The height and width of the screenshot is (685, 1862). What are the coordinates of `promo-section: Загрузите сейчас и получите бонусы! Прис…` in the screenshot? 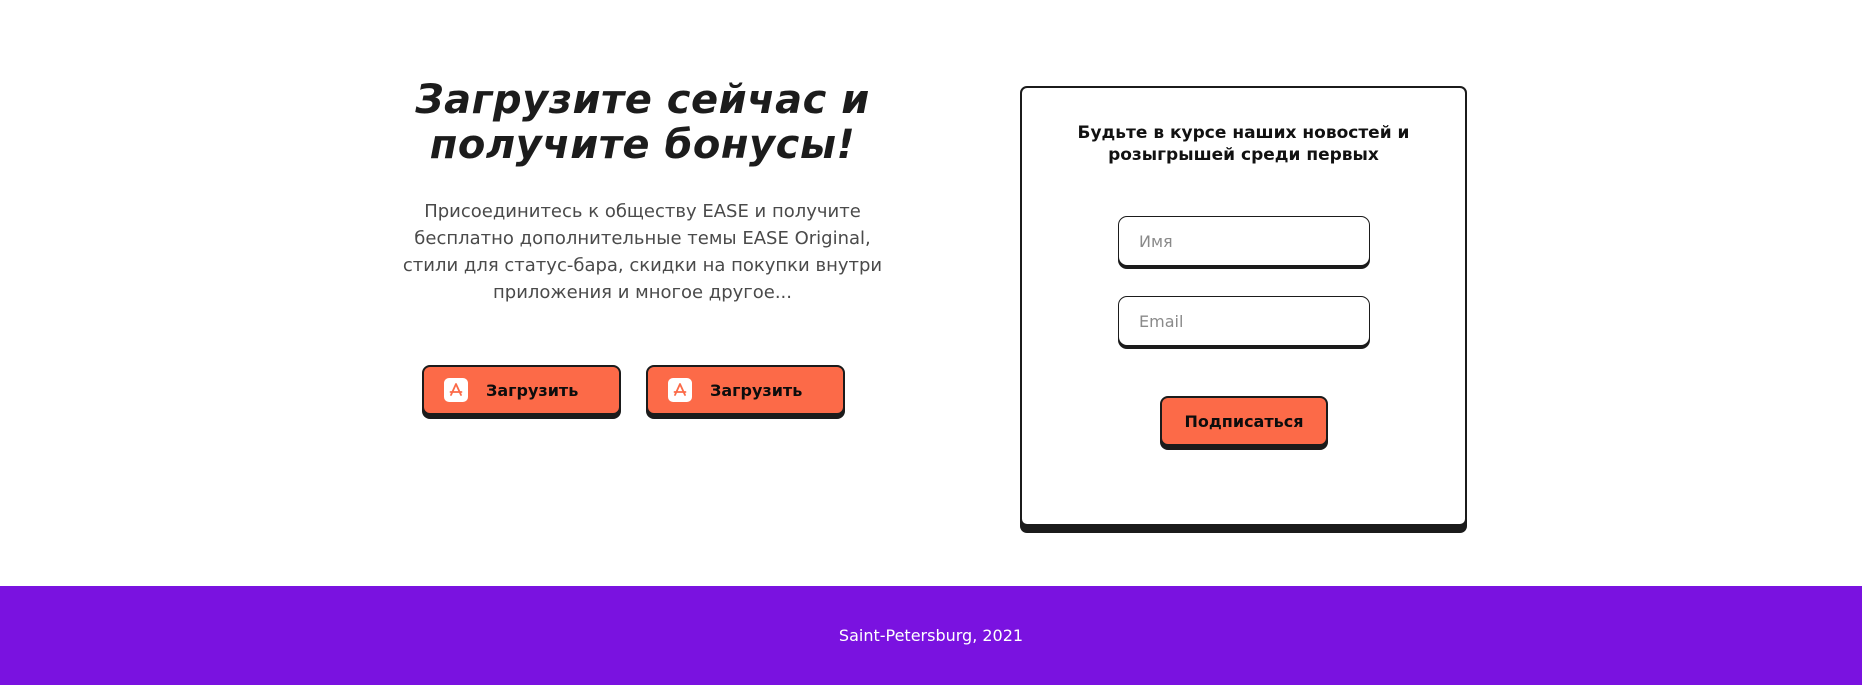 It's located at (642, 192).